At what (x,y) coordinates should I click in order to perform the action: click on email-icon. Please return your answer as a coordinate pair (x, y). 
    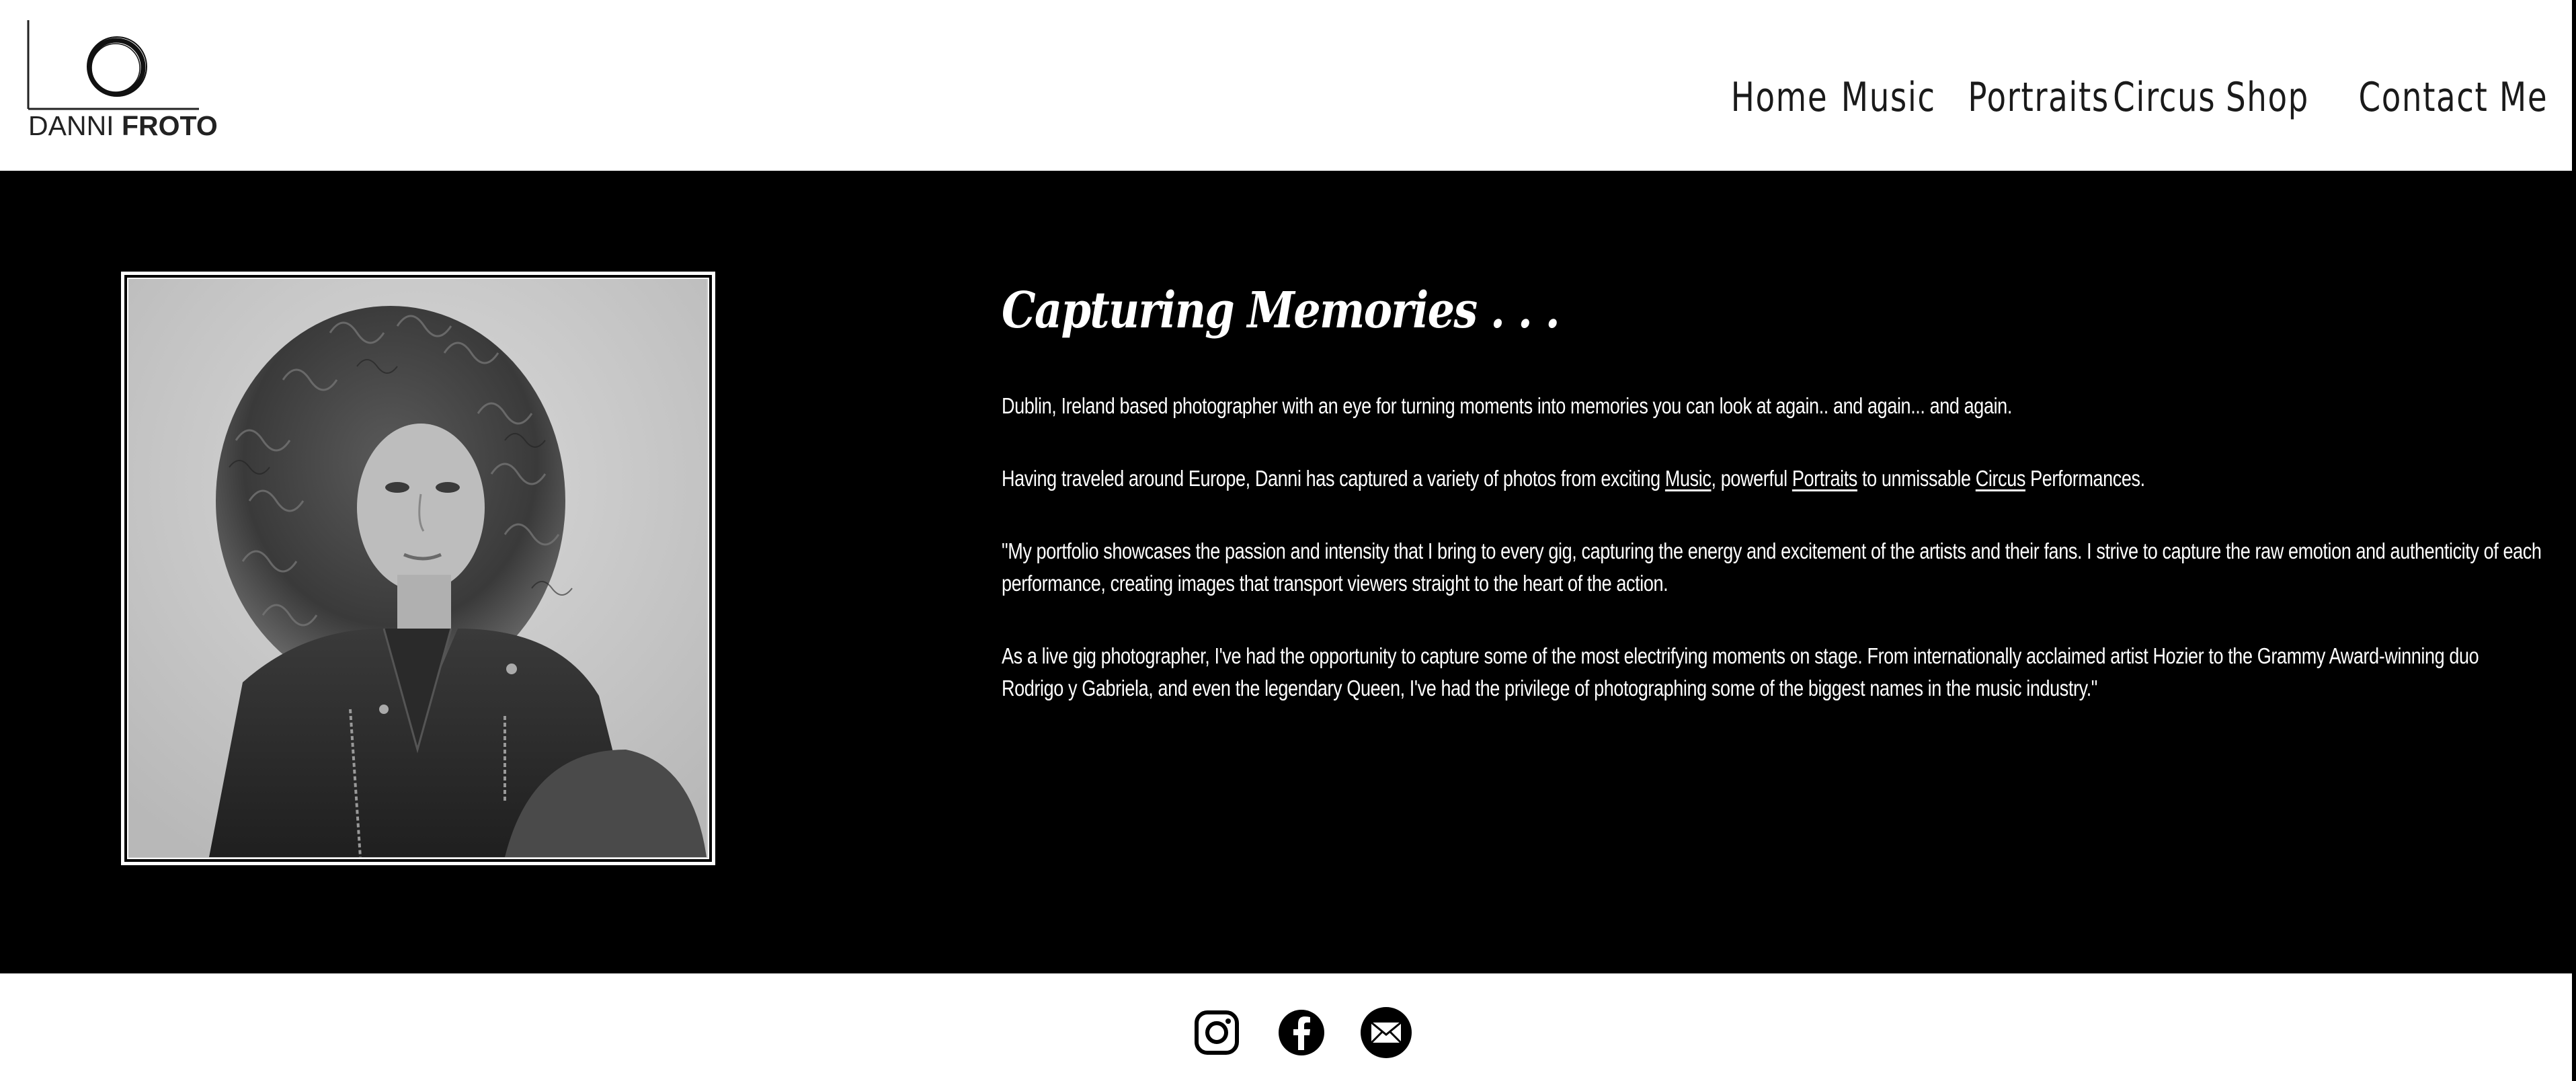
    Looking at the image, I should click on (1386, 1032).